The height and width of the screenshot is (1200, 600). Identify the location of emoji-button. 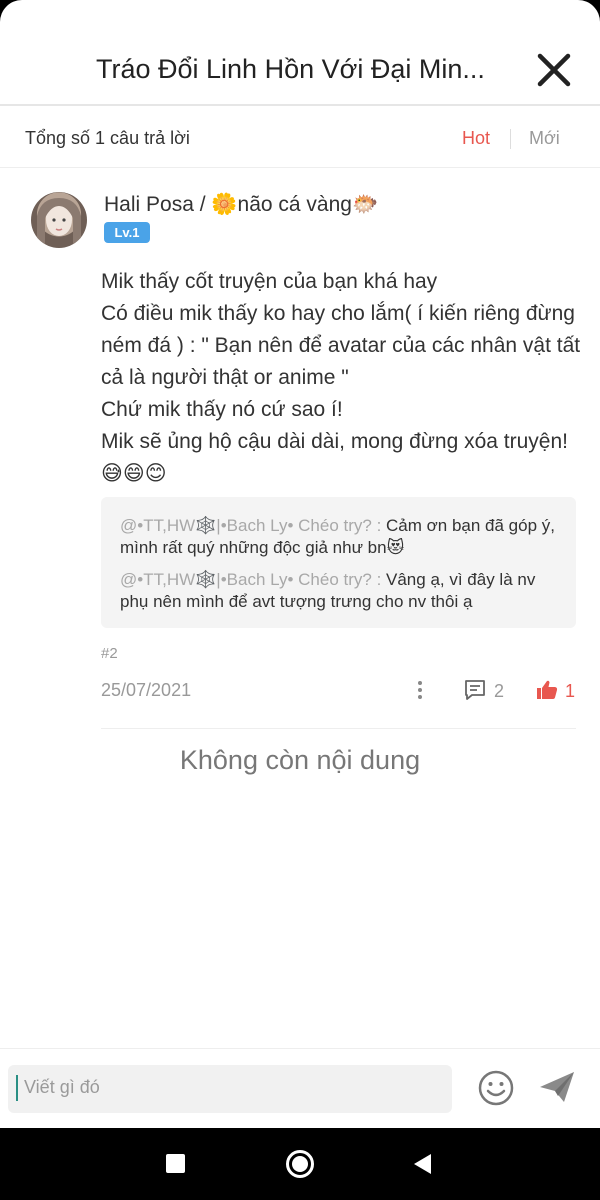
(496, 1088).